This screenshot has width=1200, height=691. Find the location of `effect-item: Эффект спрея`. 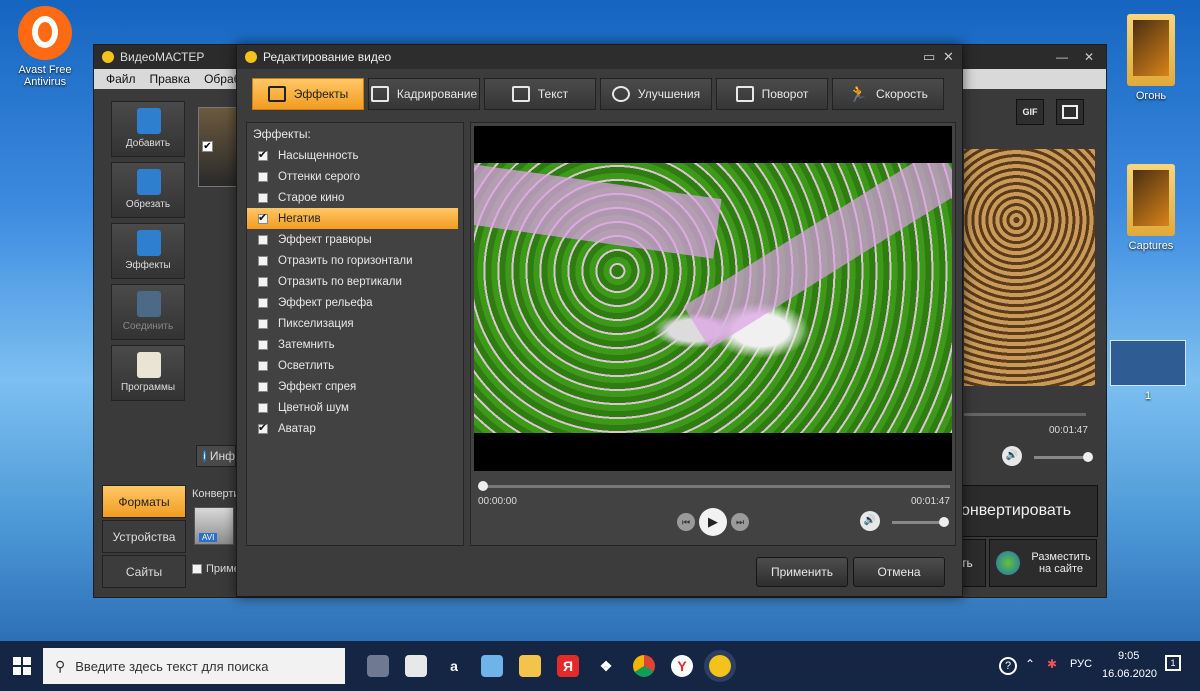

effect-item: Эффект спрея is located at coordinates (355, 386).